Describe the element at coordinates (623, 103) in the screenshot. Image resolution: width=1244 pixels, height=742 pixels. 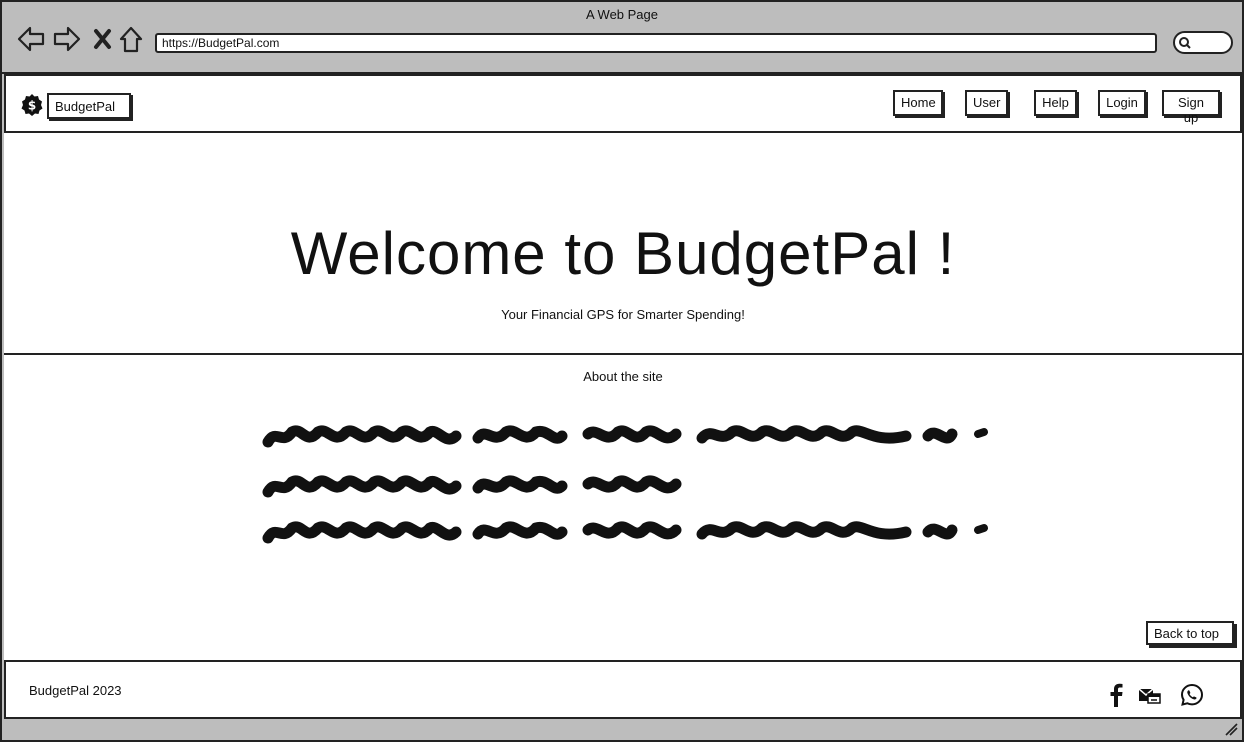
I see `site-header: $ BudgetPal Home User Help Login Sign up` at that location.